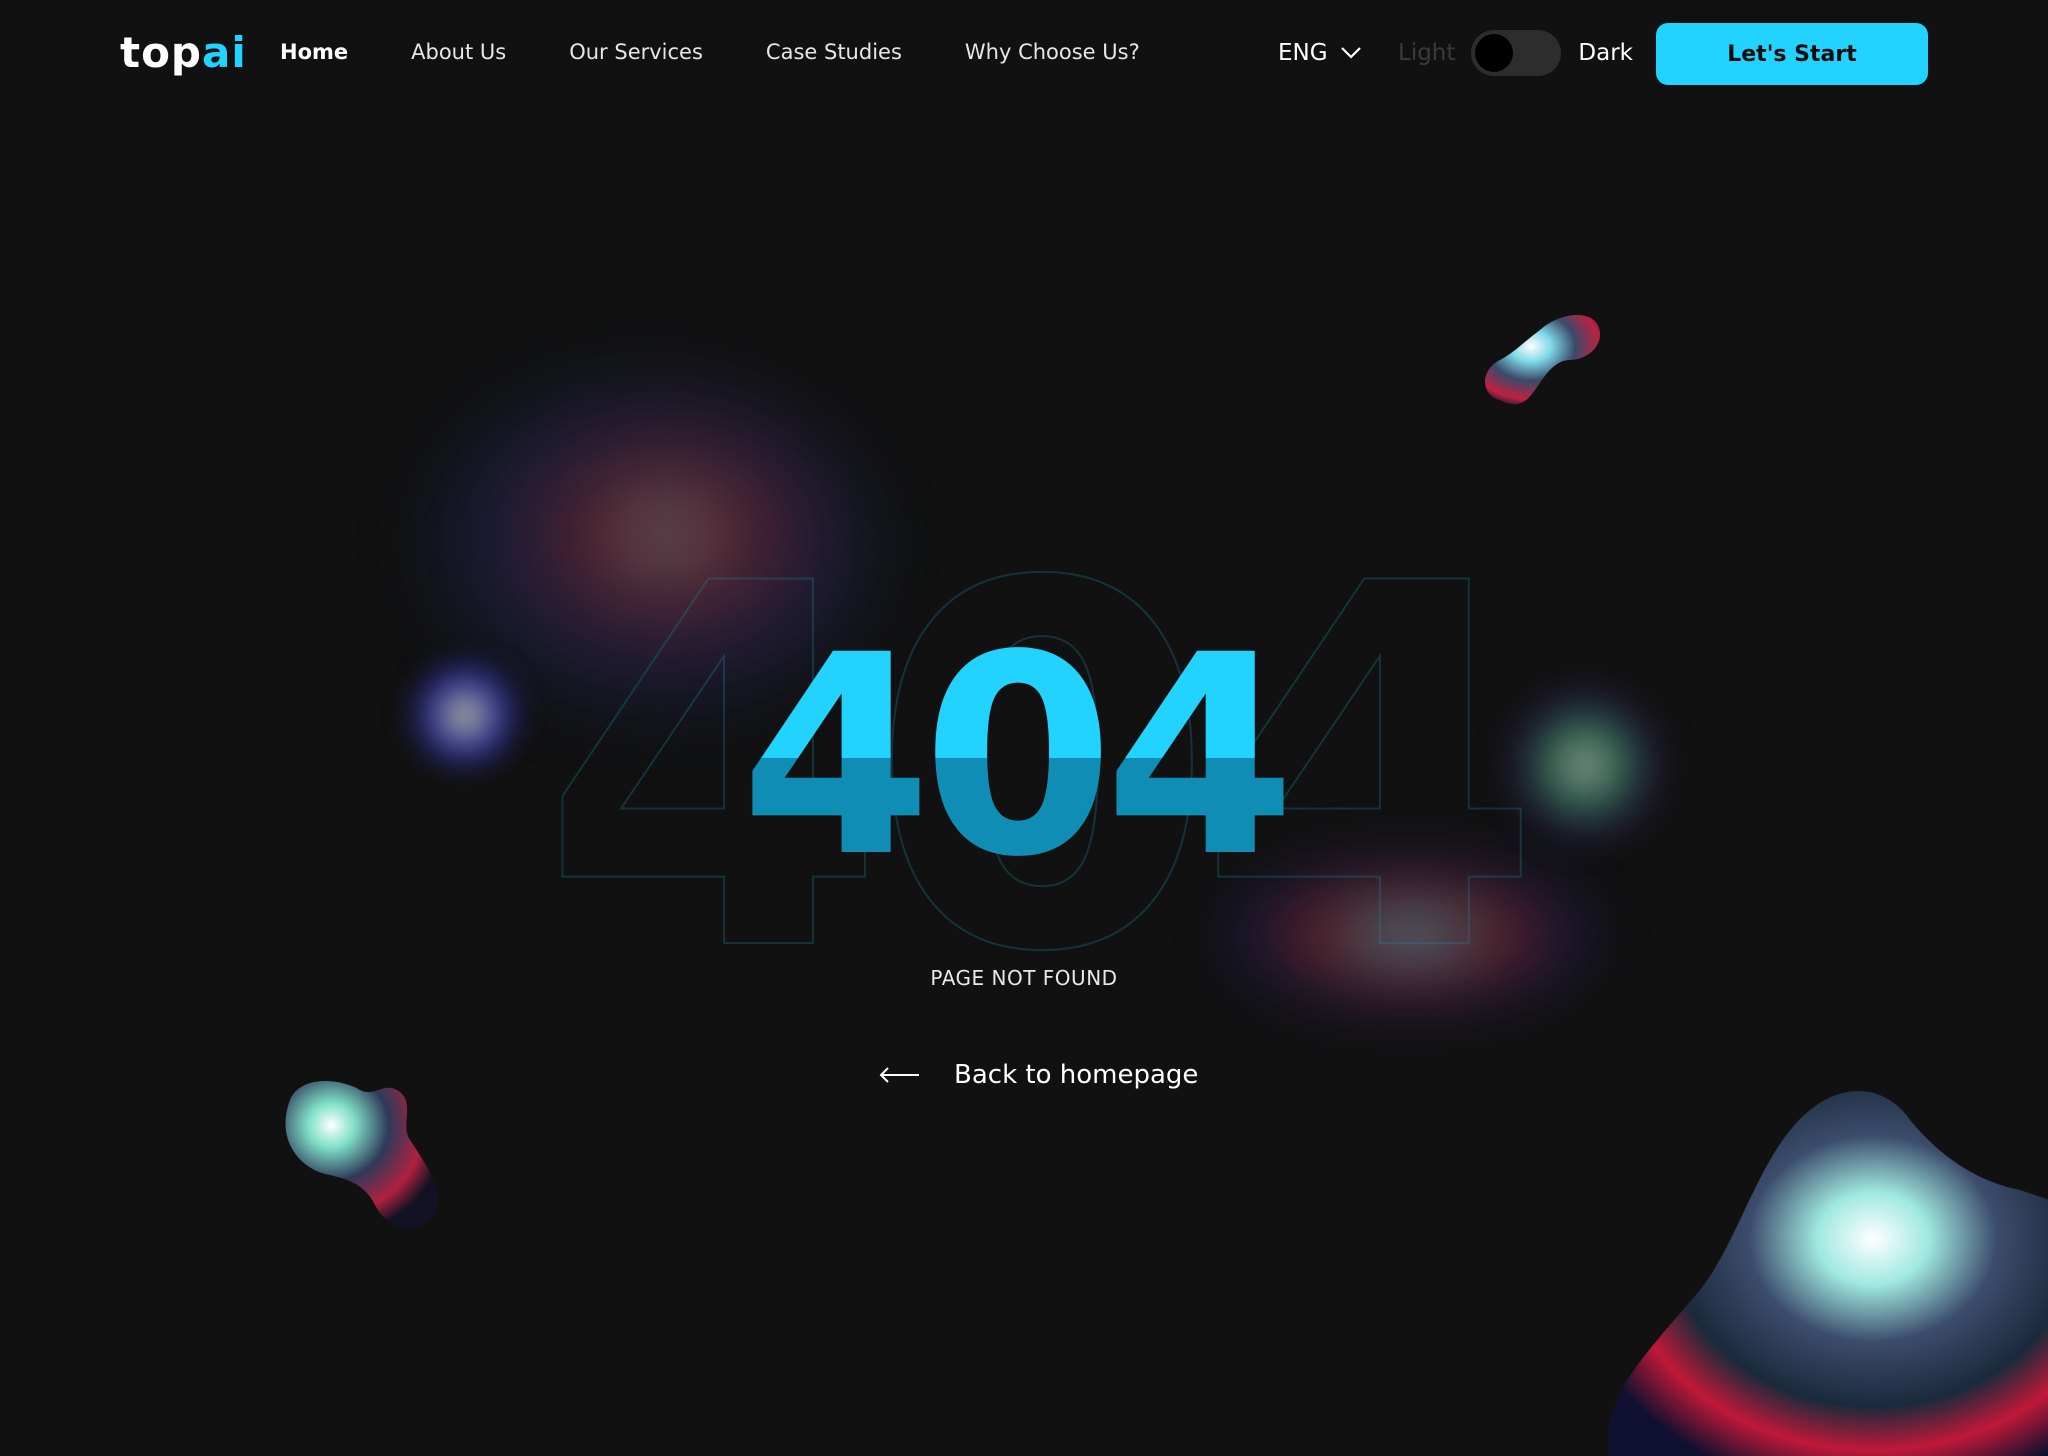 The image size is (2048, 1456). What do you see at coordinates (1018, 757) in the screenshot?
I see `error-code: 404` at bounding box center [1018, 757].